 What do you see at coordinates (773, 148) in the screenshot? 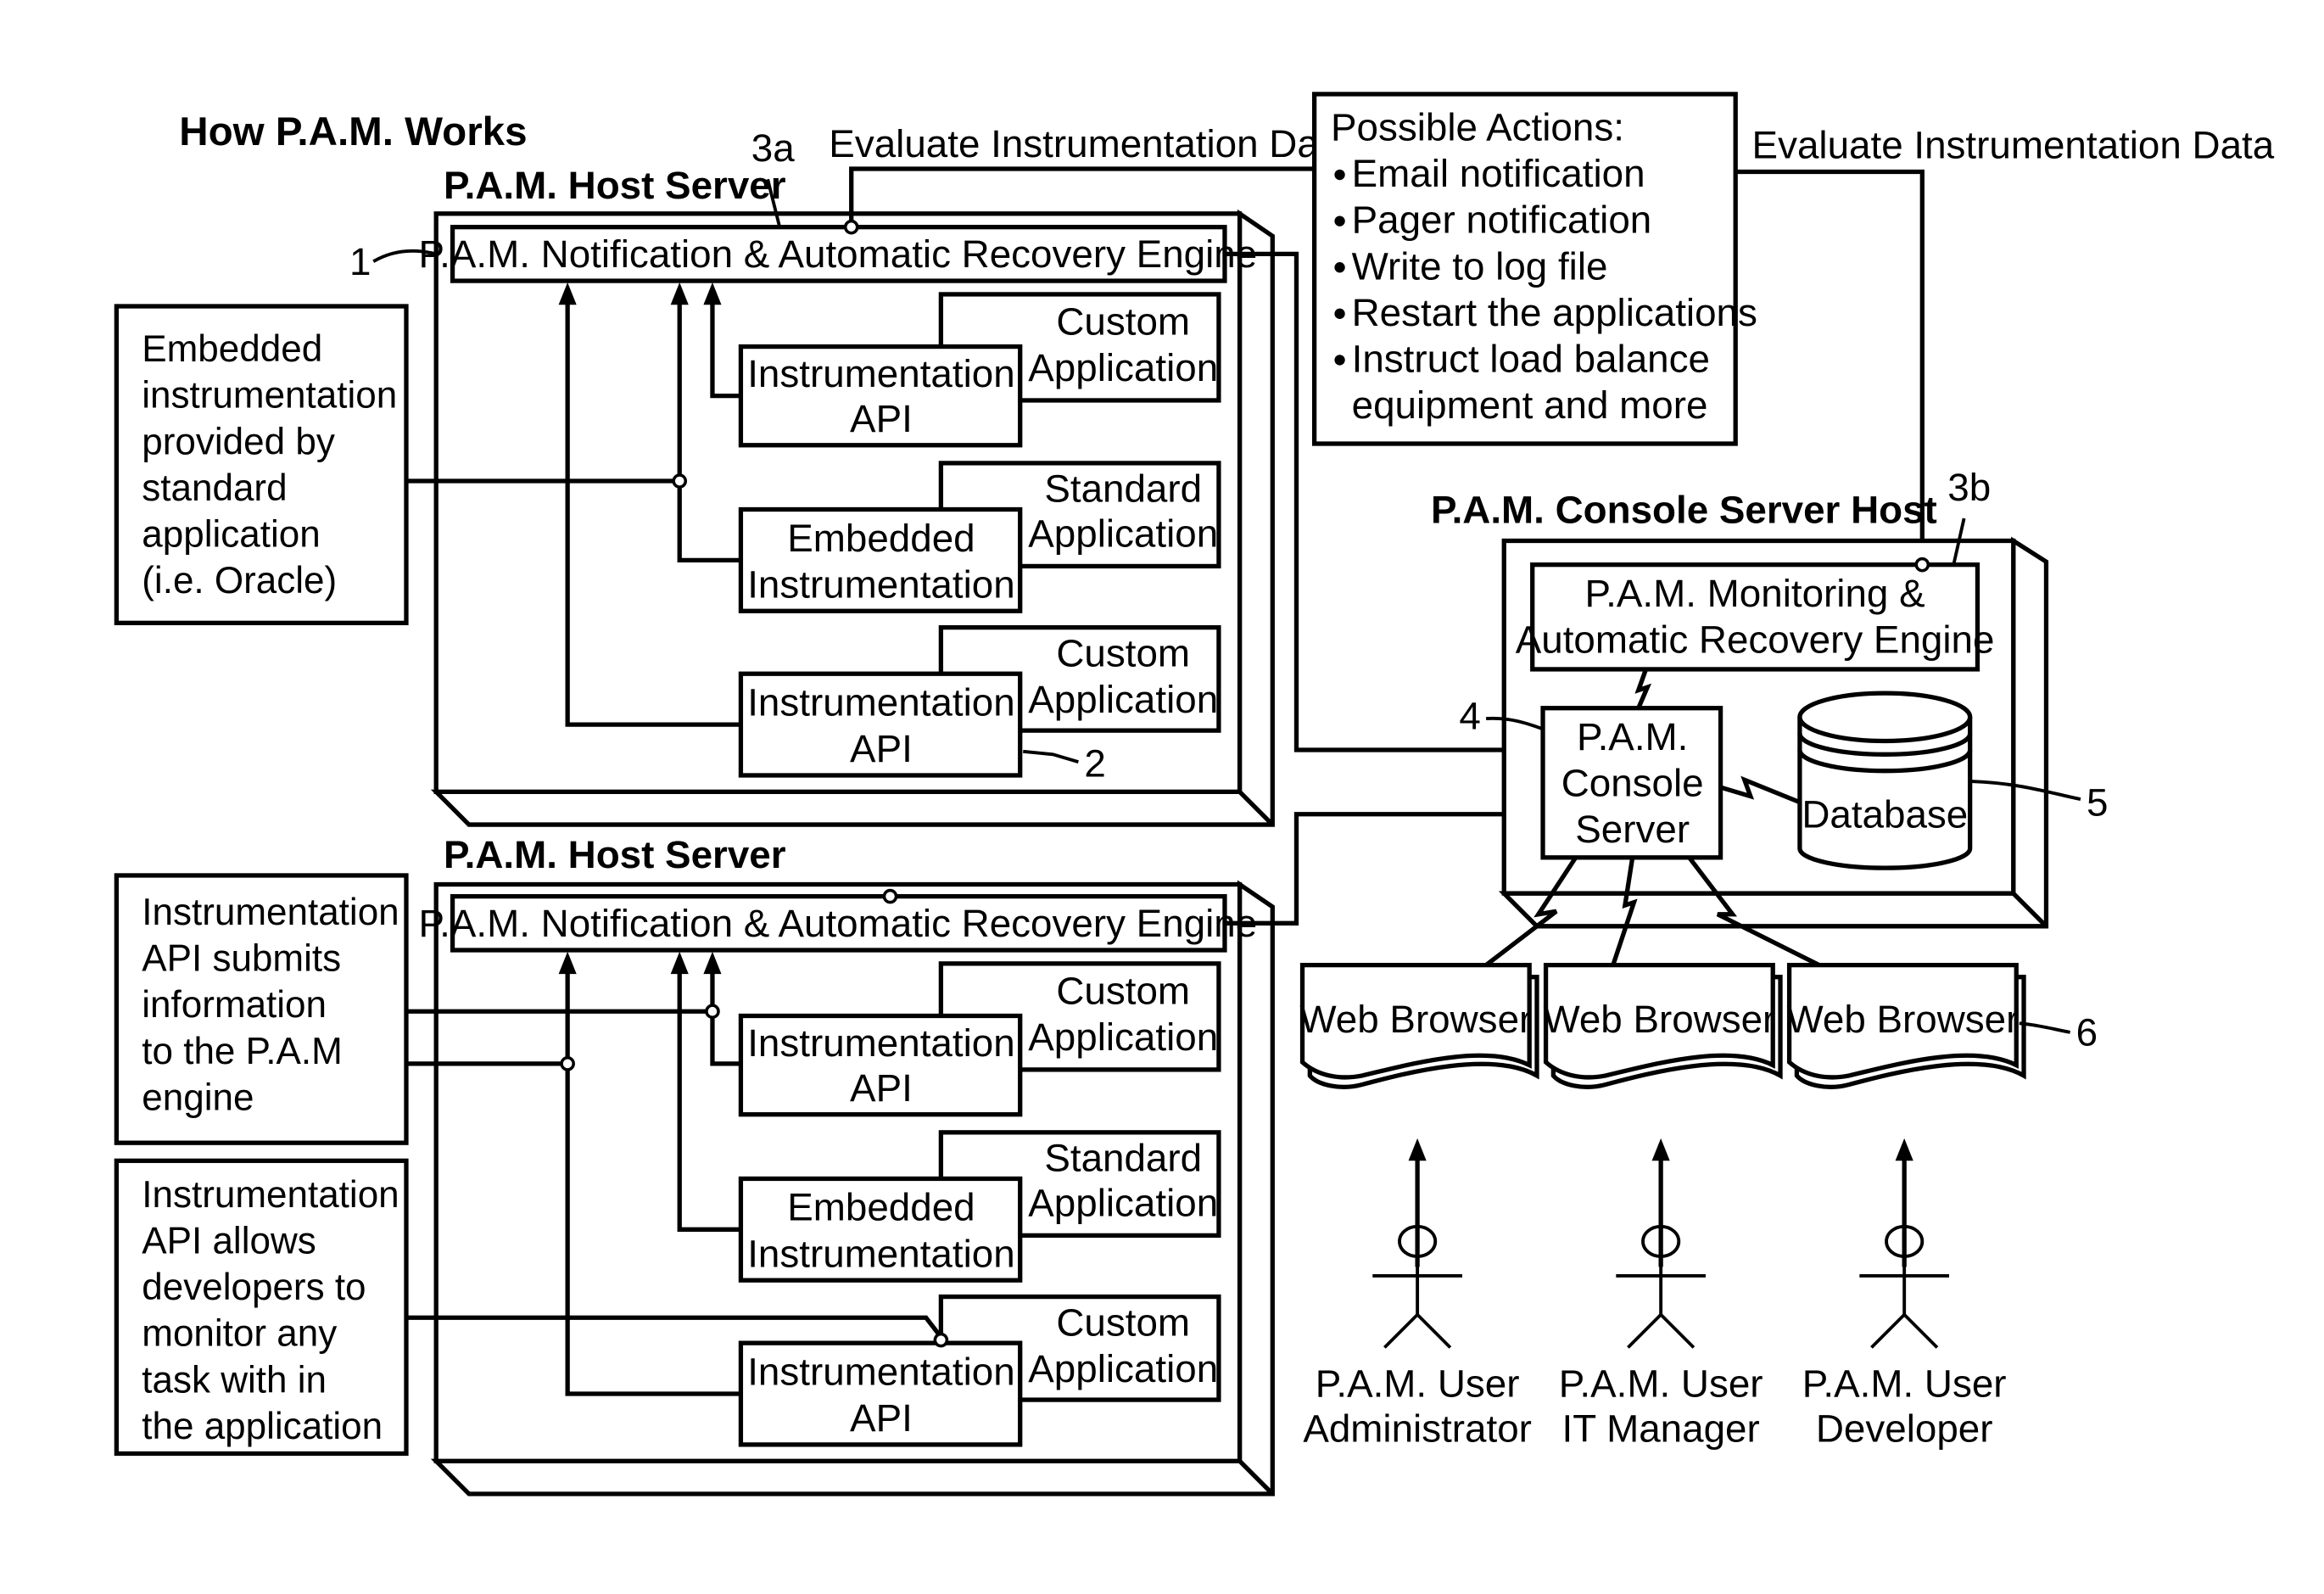
I see `ref-3a: 3a` at bounding box center [773, 148].